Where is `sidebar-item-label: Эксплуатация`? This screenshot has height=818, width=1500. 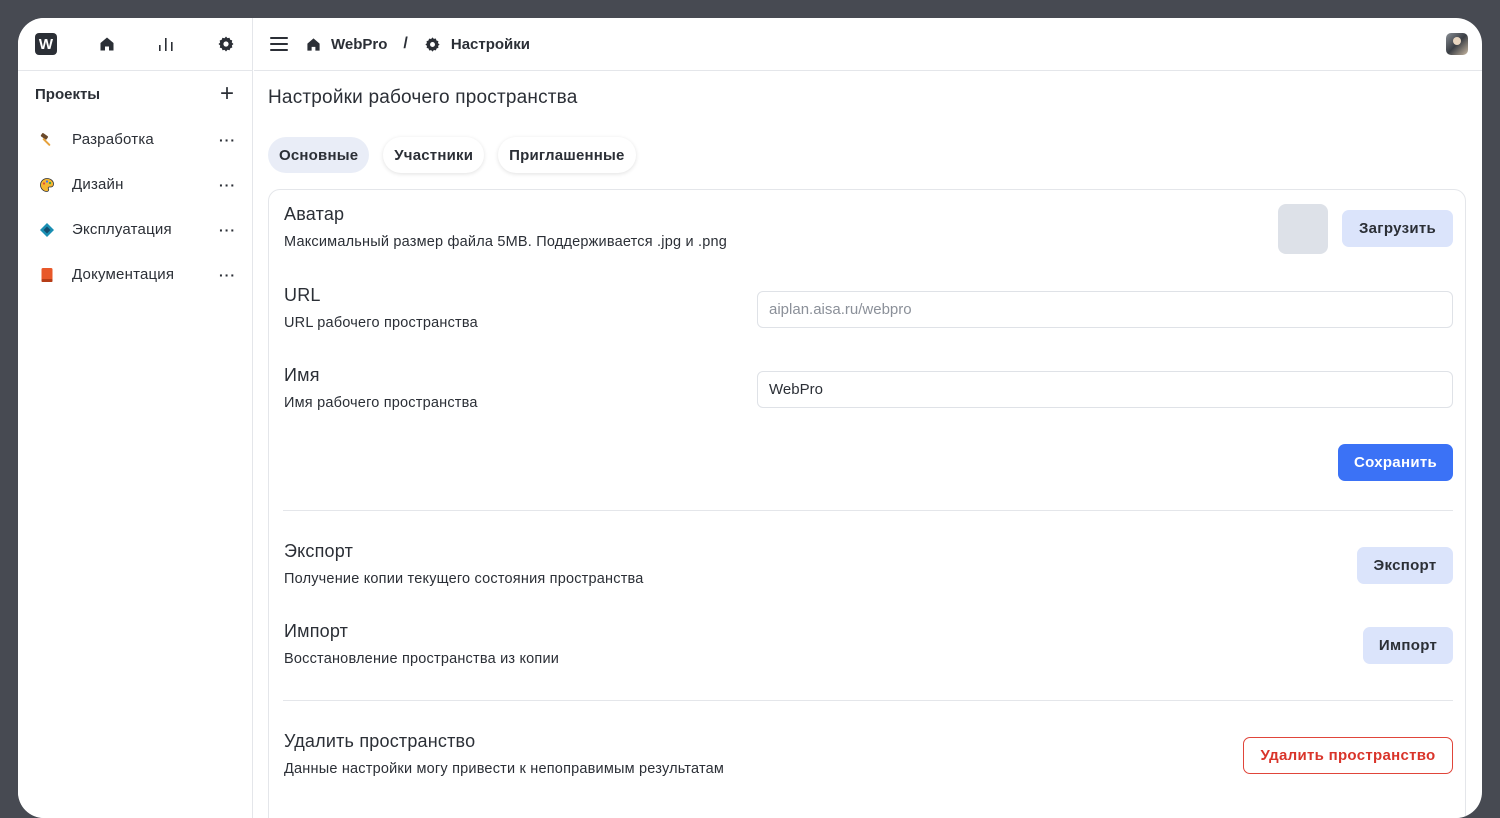 sidebar-item-label: Эксплуатация is located at coordinates (122, 229).